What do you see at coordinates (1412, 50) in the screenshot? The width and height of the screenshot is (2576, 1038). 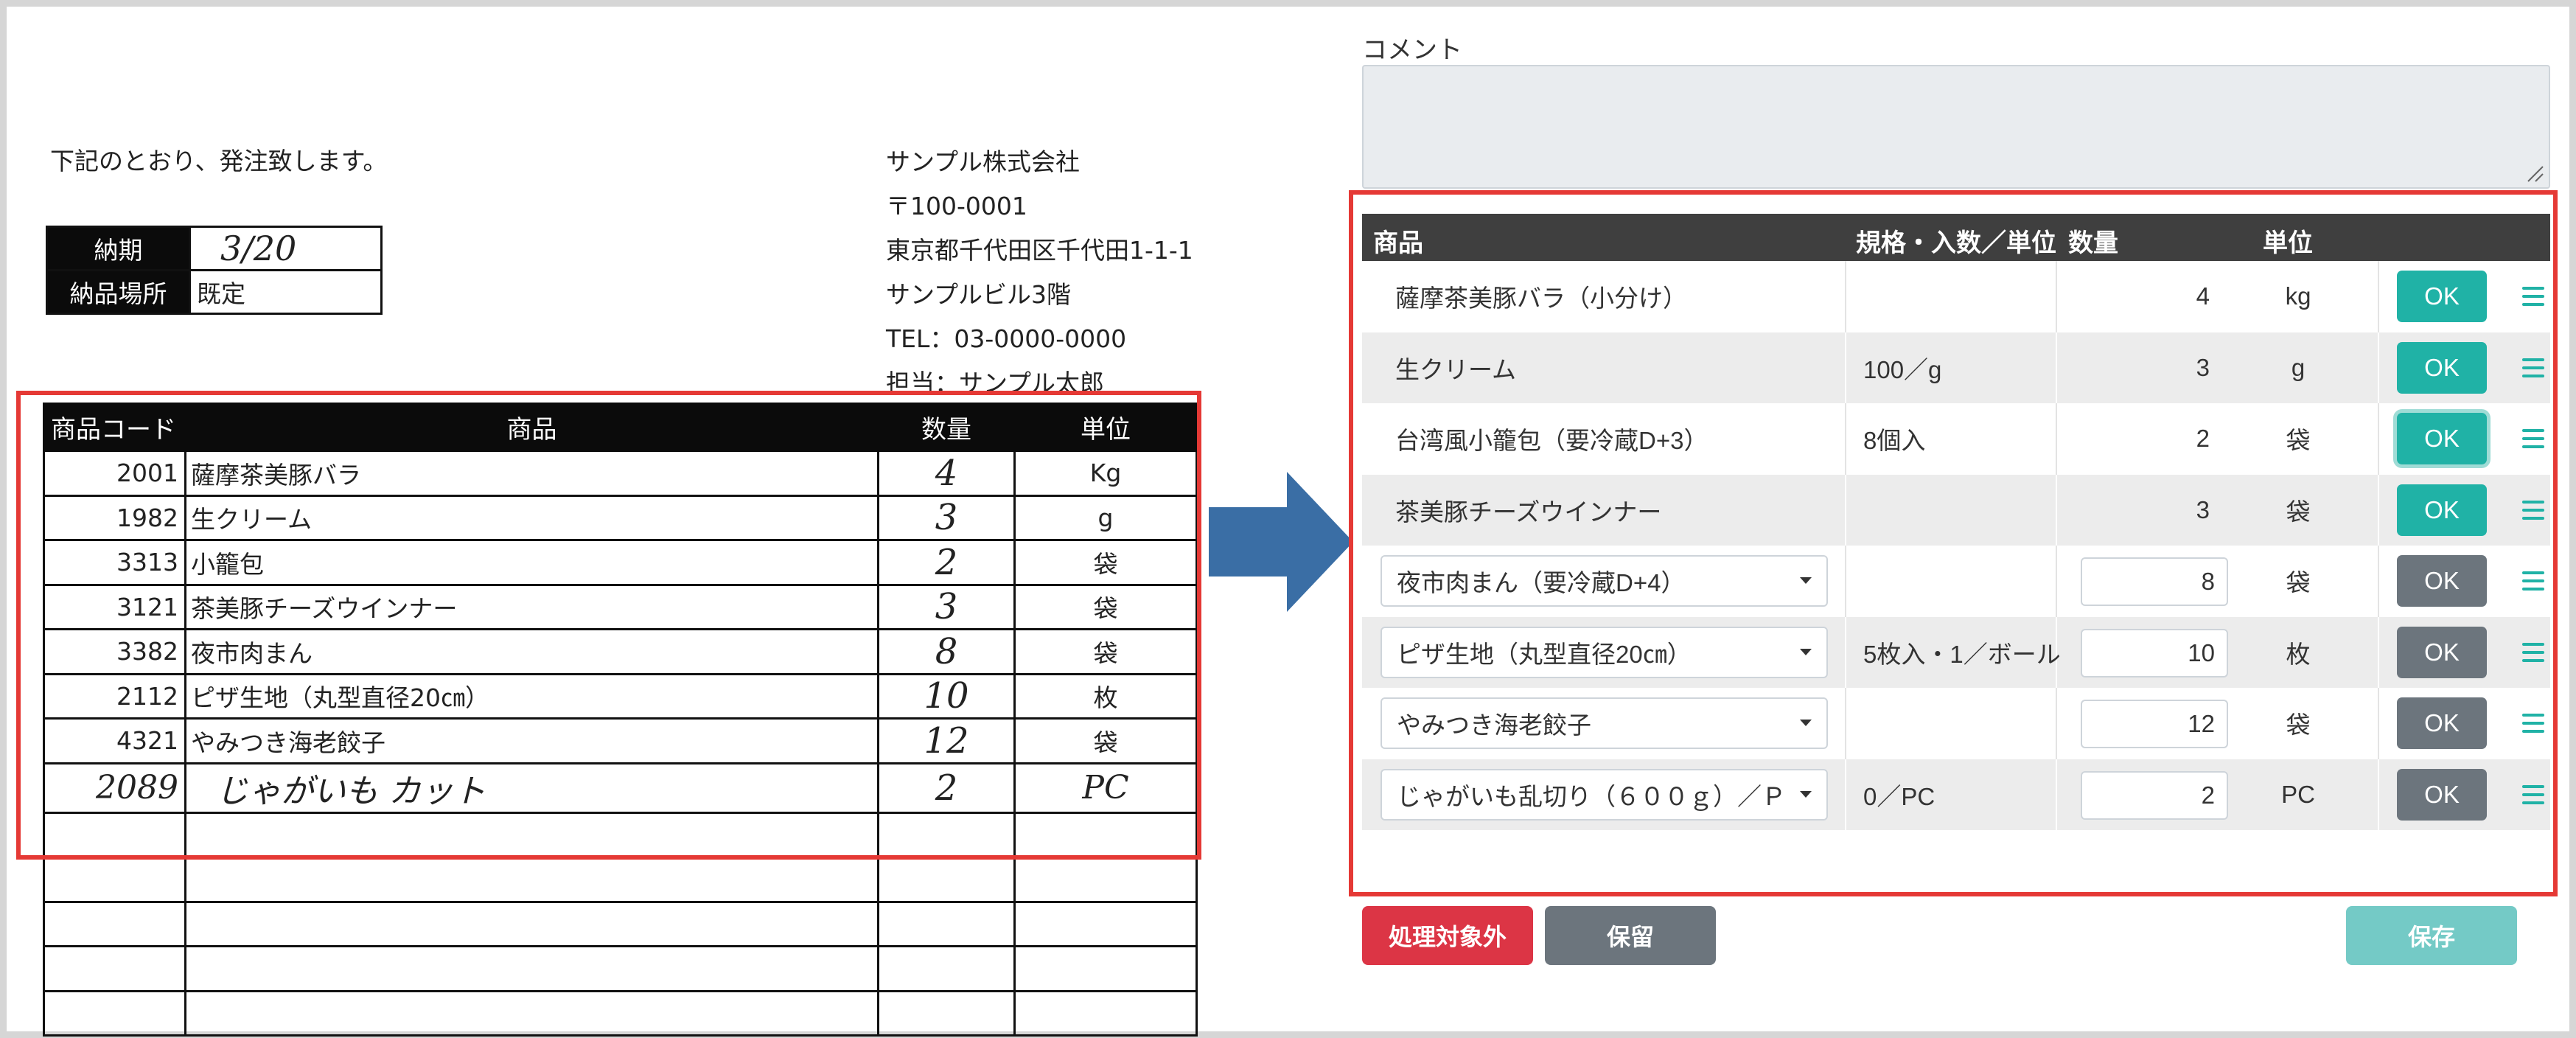 I see `comment-label: コメント` at bounding box center [1412, 50].